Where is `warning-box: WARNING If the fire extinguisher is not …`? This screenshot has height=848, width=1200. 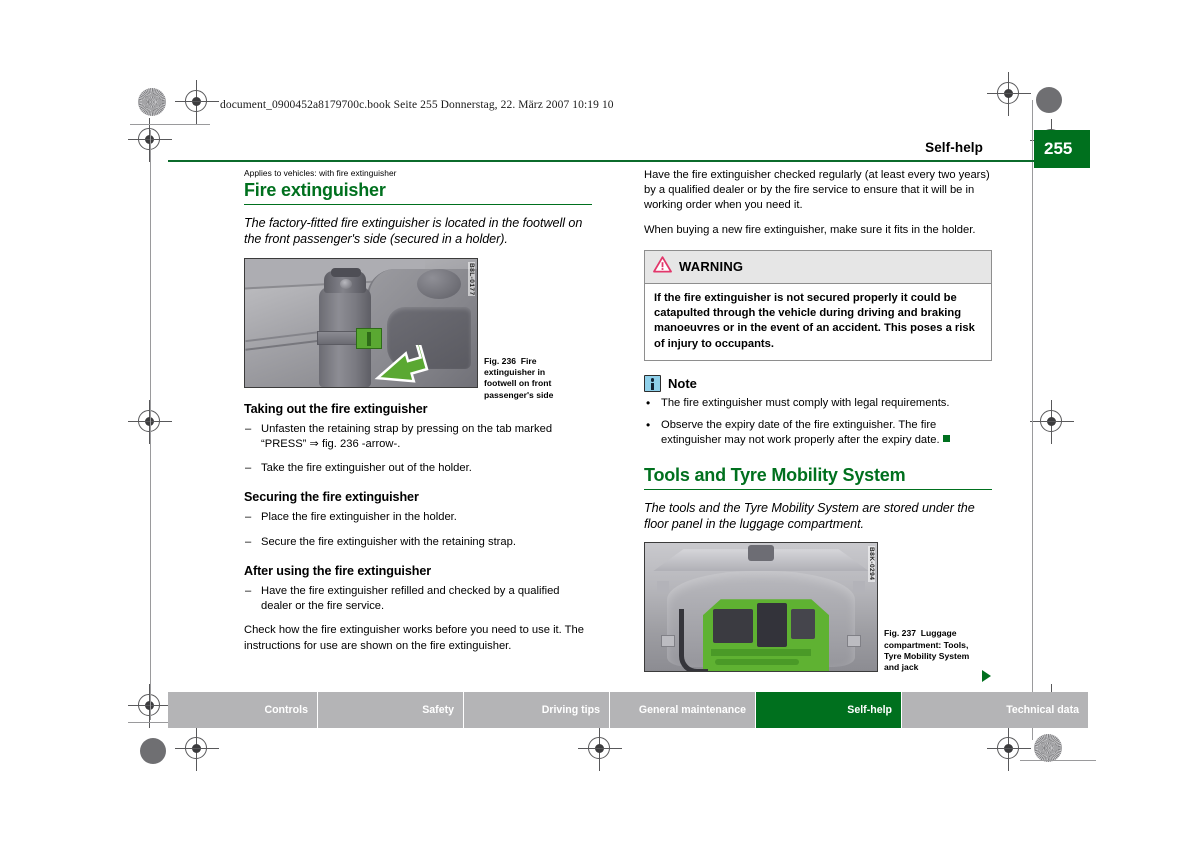
warning-box: WARNING If the fire extinguisher is not … is located at coordinates (818, 305).